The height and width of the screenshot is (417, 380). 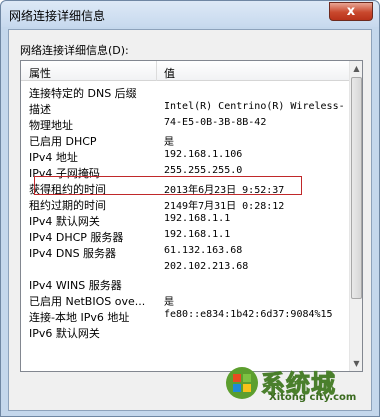 What do you see at coordinates (186, 283) in the screenshot?
I see `list-row: IPv4 WINS 服务器` at bounding box center [186, 283].